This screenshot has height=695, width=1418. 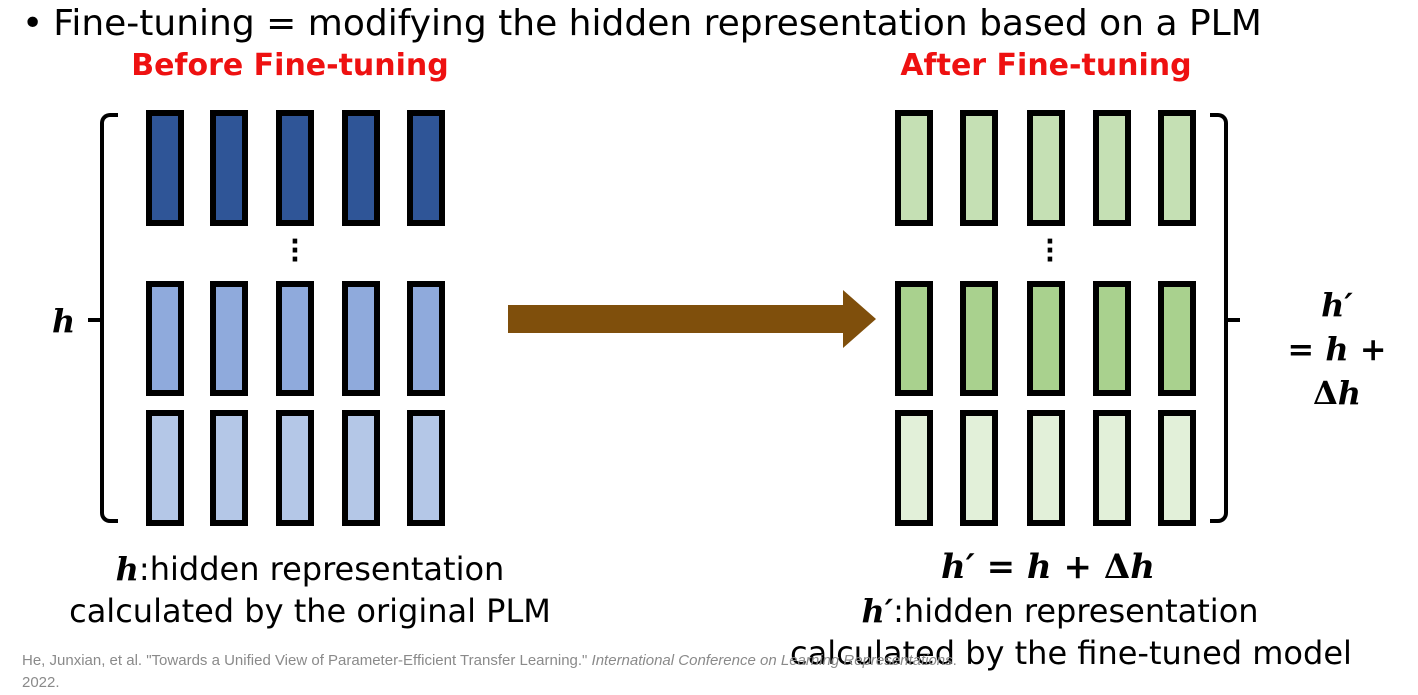 I want to click on h-prime-label-line2: = h + Δh, so click(x=1337, y=371).